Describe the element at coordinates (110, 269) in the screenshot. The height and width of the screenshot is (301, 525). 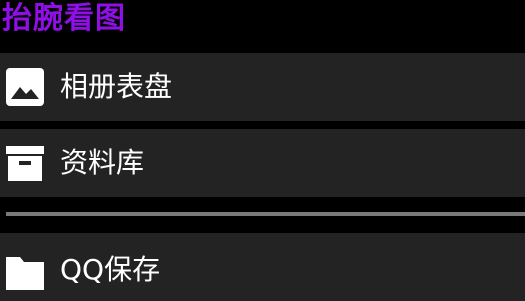
I see `menu-item-label: QQ保存` at that location.